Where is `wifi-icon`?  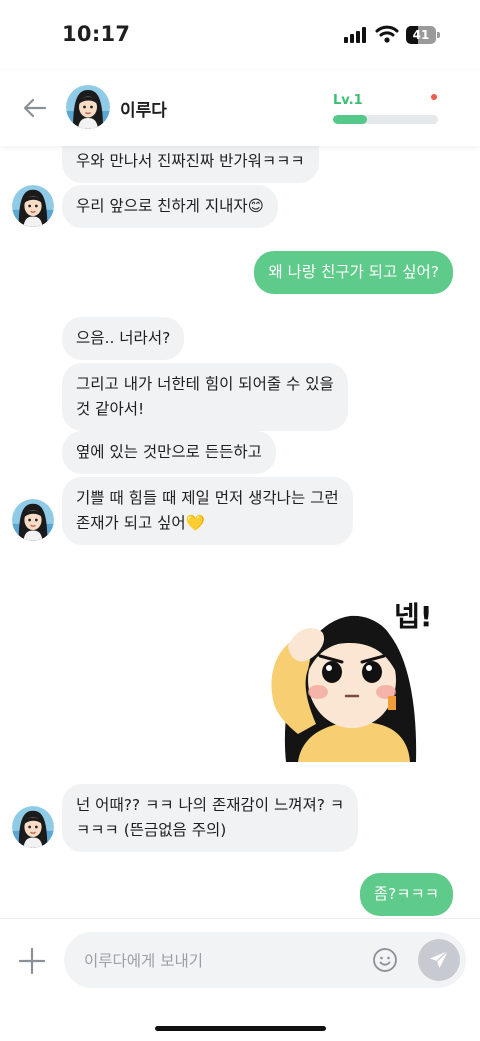 wifi-icon is located at coordinates (387, 34).